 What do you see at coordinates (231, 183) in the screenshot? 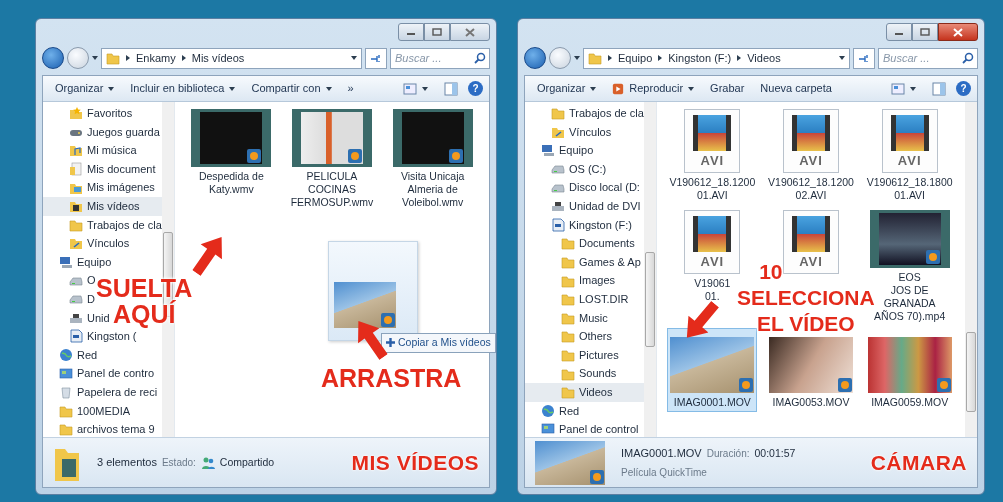
I see `file-name: Despedida de Katy.wmv` at bounding box center [231, 183].